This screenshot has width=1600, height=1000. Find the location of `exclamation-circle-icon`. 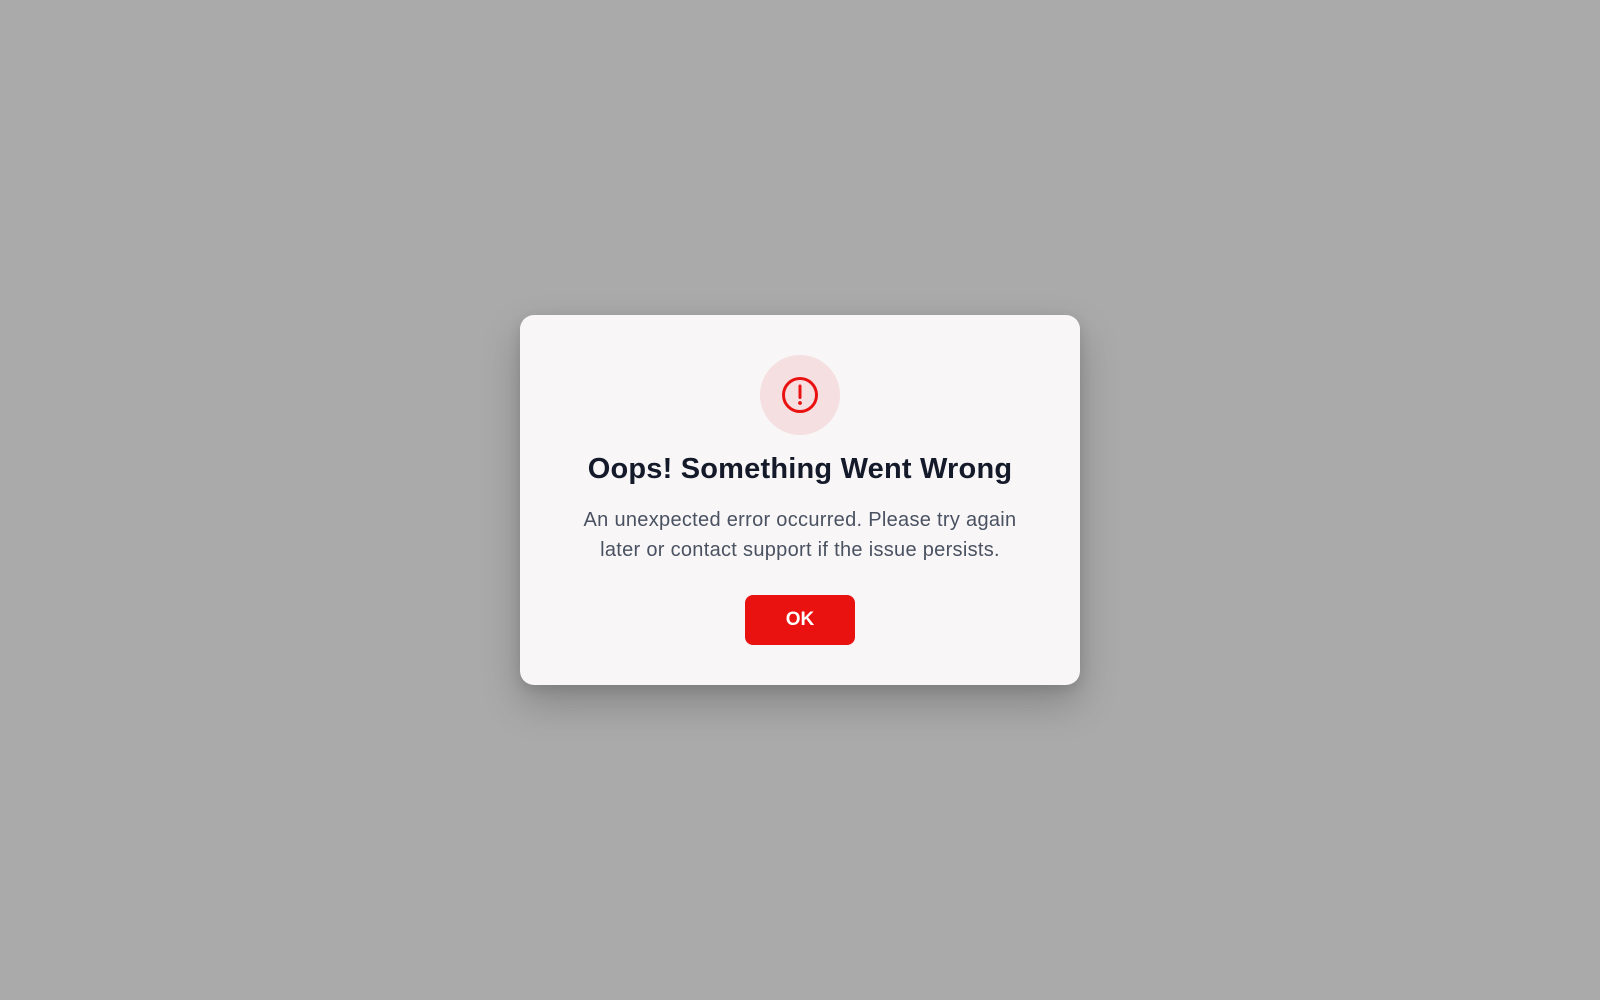

exclamation-circle-icon is located at coordinates (800, 395).